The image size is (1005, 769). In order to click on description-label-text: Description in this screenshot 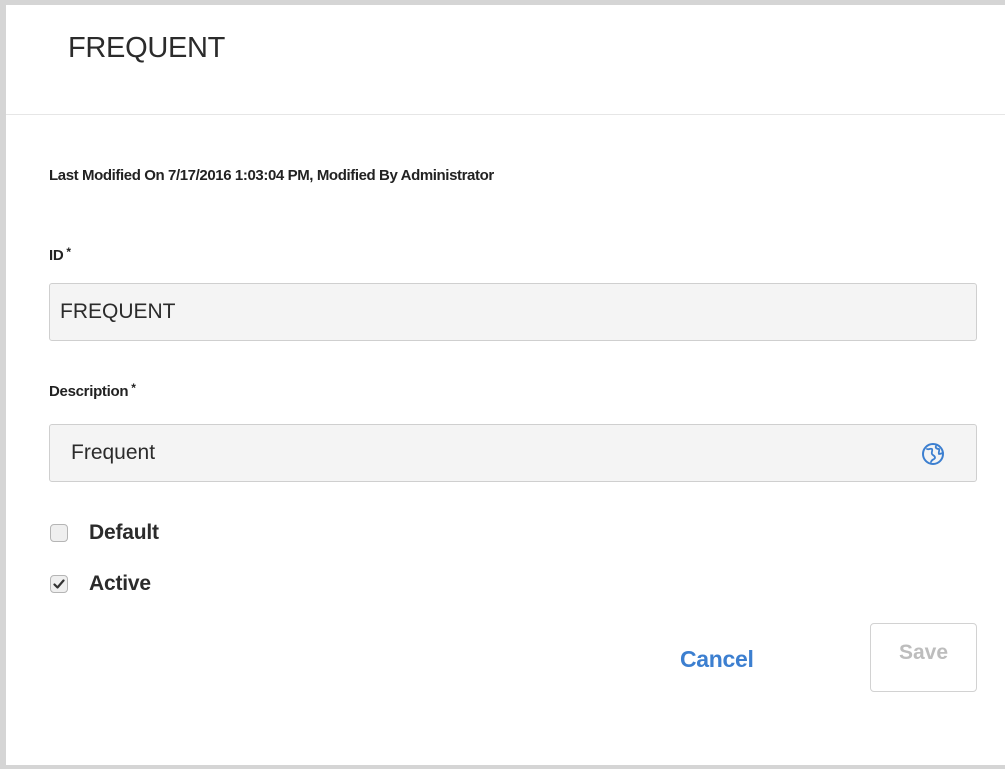, I will do `click(89, 391)`.